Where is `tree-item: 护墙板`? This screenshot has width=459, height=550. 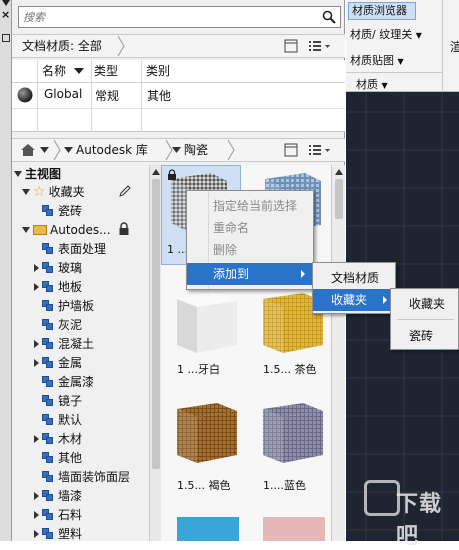
tree-item: 护墙板 is located at coordinates (64, 306).